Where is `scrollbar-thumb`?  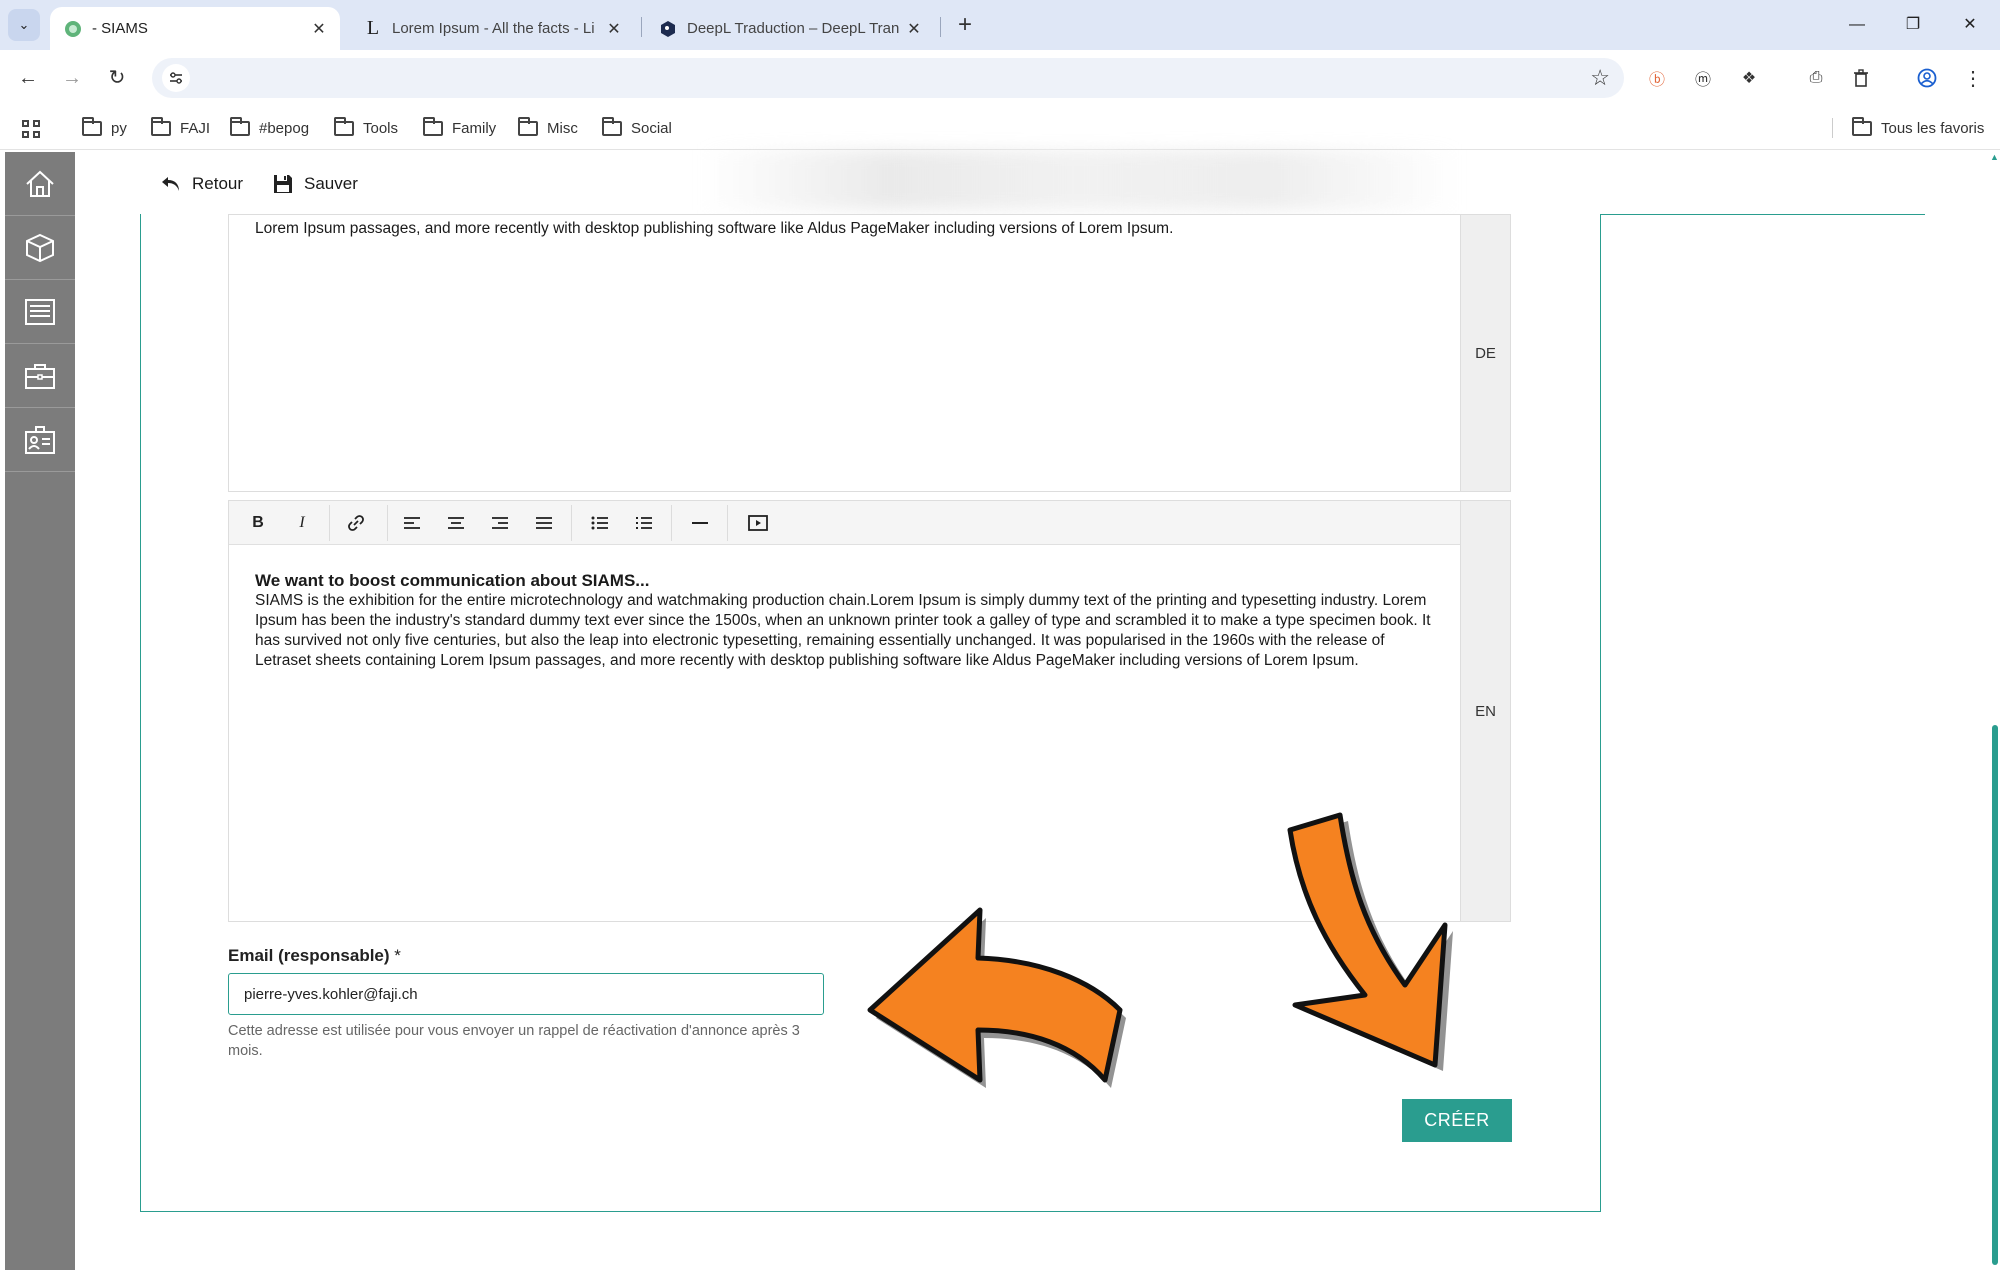
scrollbar-thumb is located at coordinates (1995, 995).